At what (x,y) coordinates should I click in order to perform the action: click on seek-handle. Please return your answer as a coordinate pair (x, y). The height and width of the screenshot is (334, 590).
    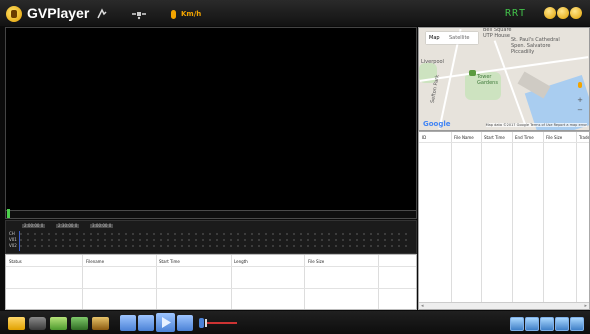
    Looking at the image, I should click on (8, 213).